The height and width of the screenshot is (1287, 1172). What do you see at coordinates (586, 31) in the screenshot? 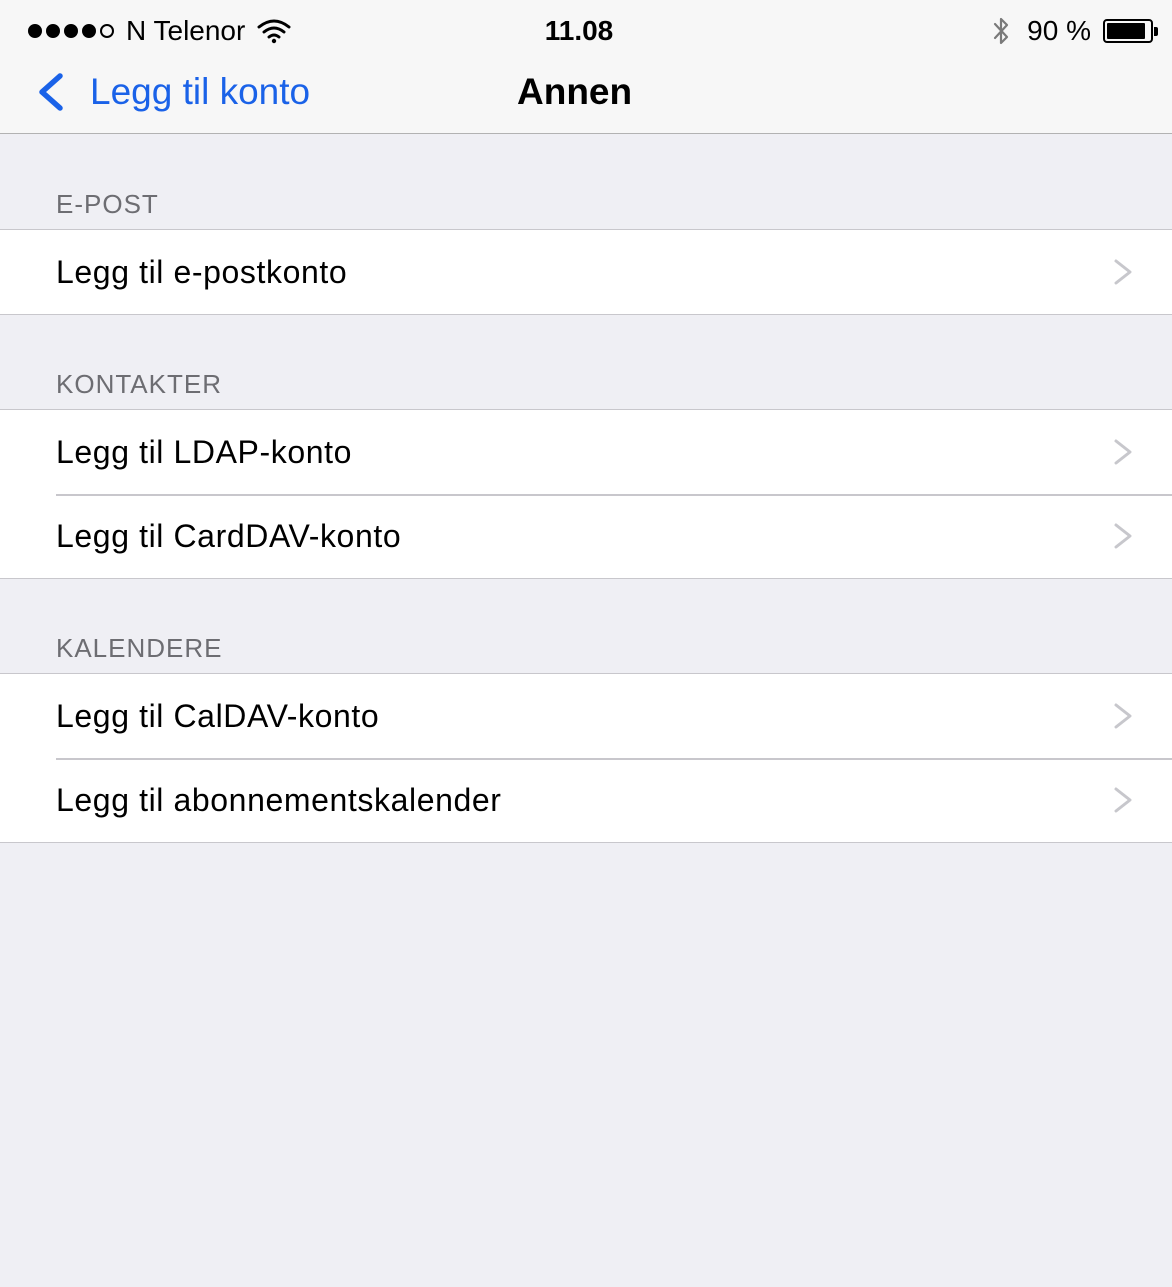
I see `status-bar: N Telenor 11.08 90 %` at bounding box center [586, 31].